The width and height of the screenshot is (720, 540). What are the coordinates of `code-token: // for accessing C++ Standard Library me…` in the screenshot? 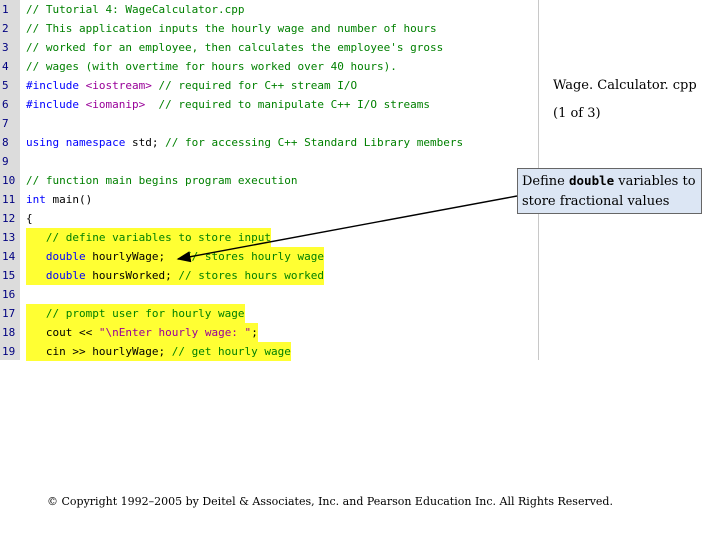 It's located at (314, 142).